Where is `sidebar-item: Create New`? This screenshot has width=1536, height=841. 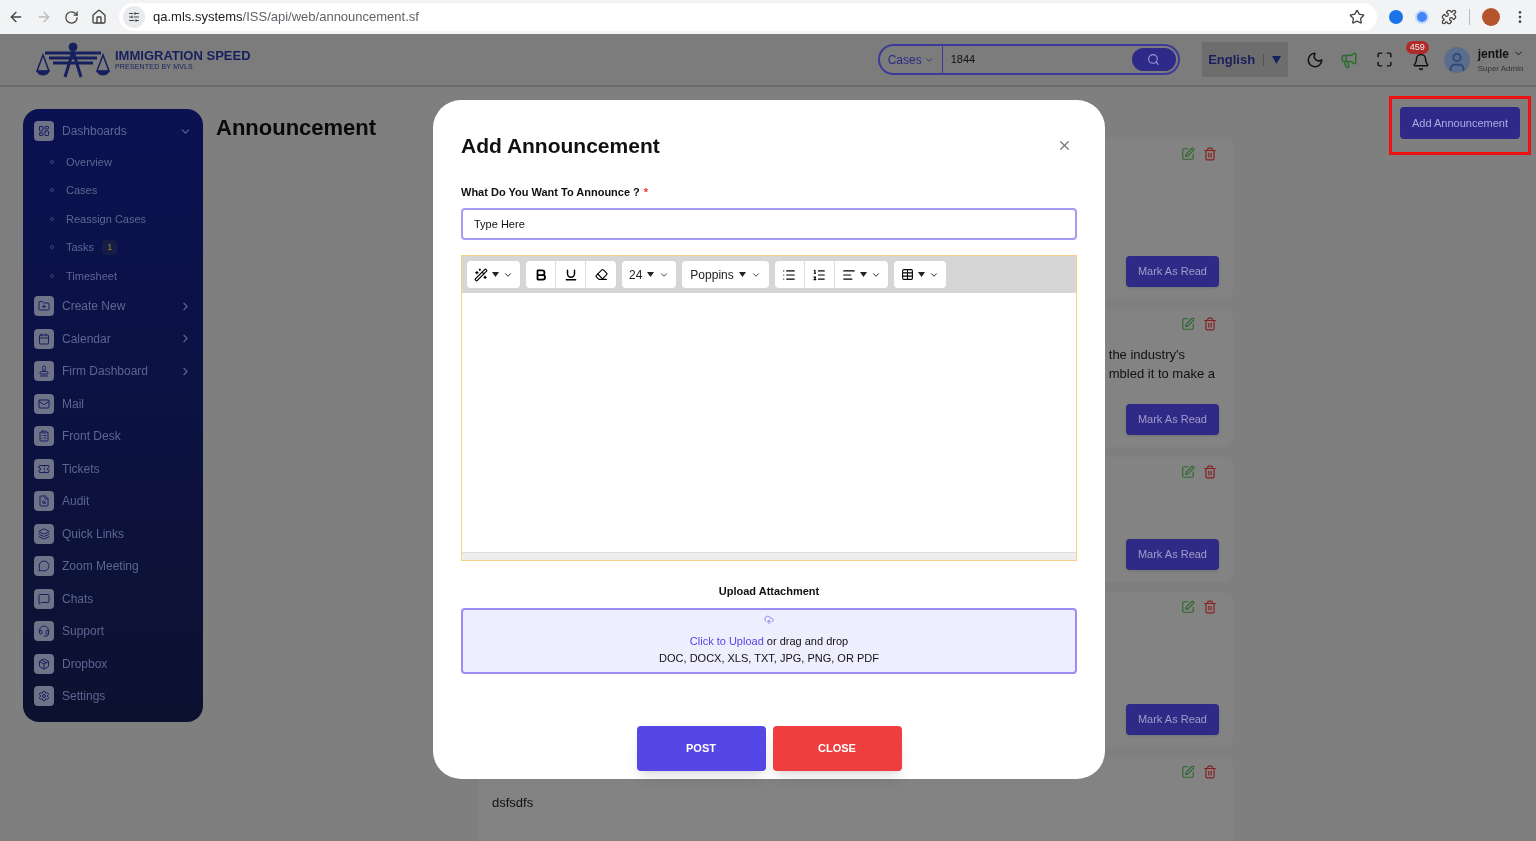
sidebar-item: Create New is located at coordinates (113, 306).